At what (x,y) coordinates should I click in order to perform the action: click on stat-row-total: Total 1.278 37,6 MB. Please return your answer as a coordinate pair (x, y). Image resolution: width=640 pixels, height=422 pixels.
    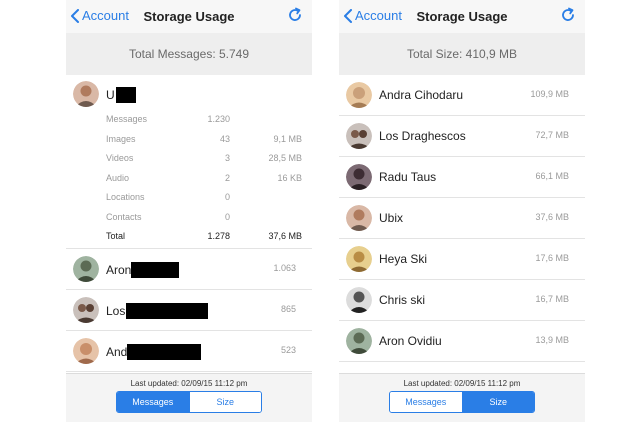
    Looking at the image, I should click on (204, 238).